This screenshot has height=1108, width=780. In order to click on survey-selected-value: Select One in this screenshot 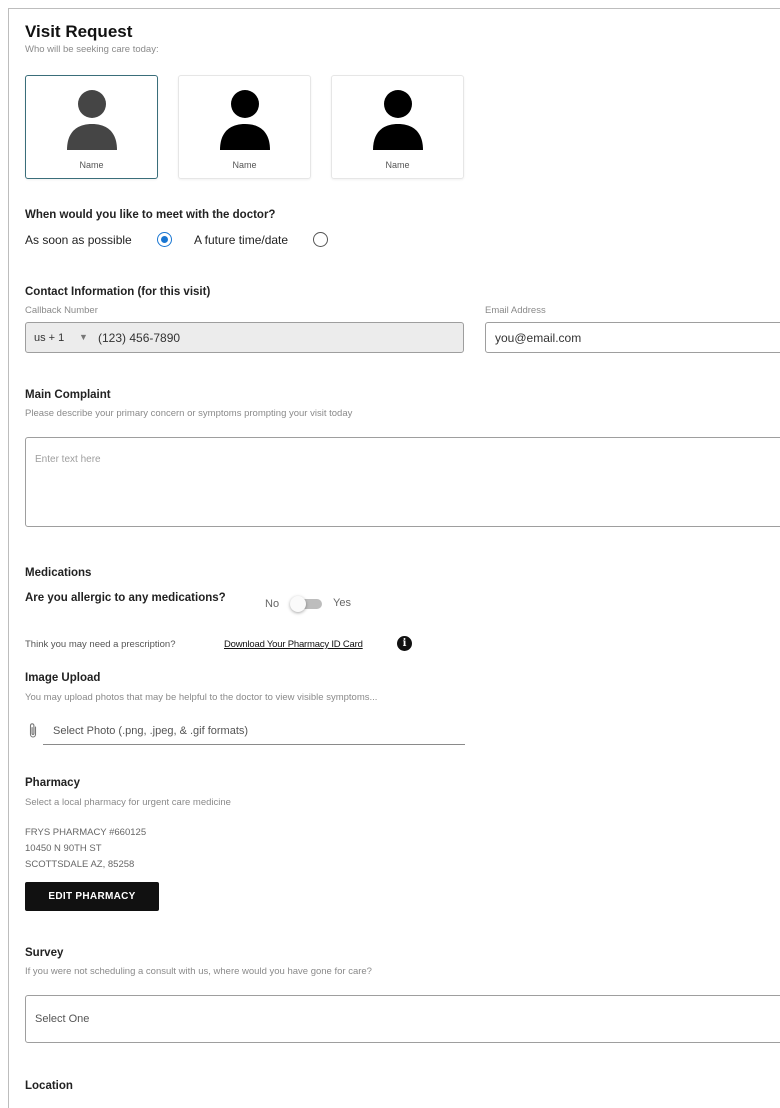, I will do `click(62, 1019)`.